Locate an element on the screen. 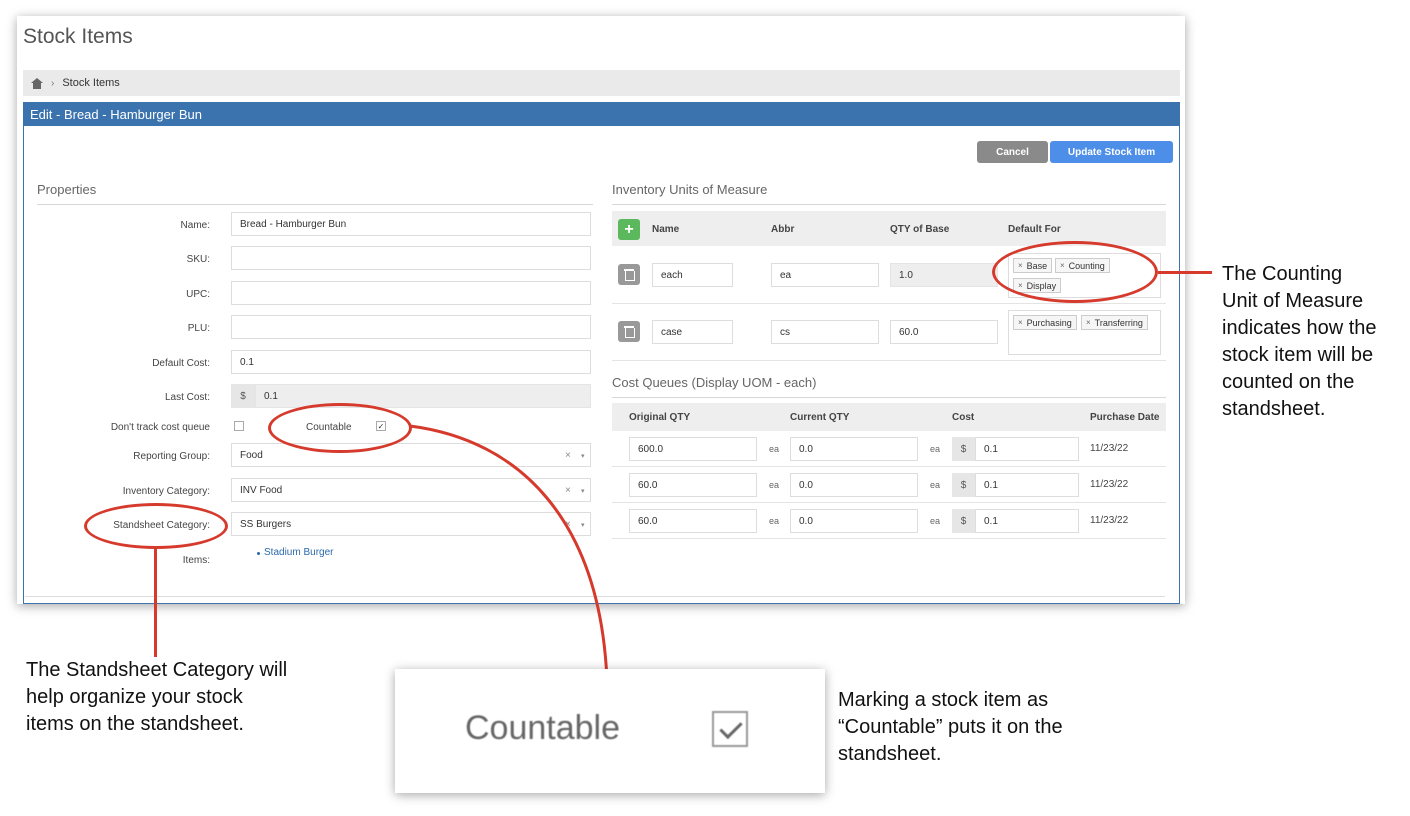 Image resolution: width=1410 pixels, height=816 pixels. cq-header-cost: Cost is located at coordinates (963, 417).